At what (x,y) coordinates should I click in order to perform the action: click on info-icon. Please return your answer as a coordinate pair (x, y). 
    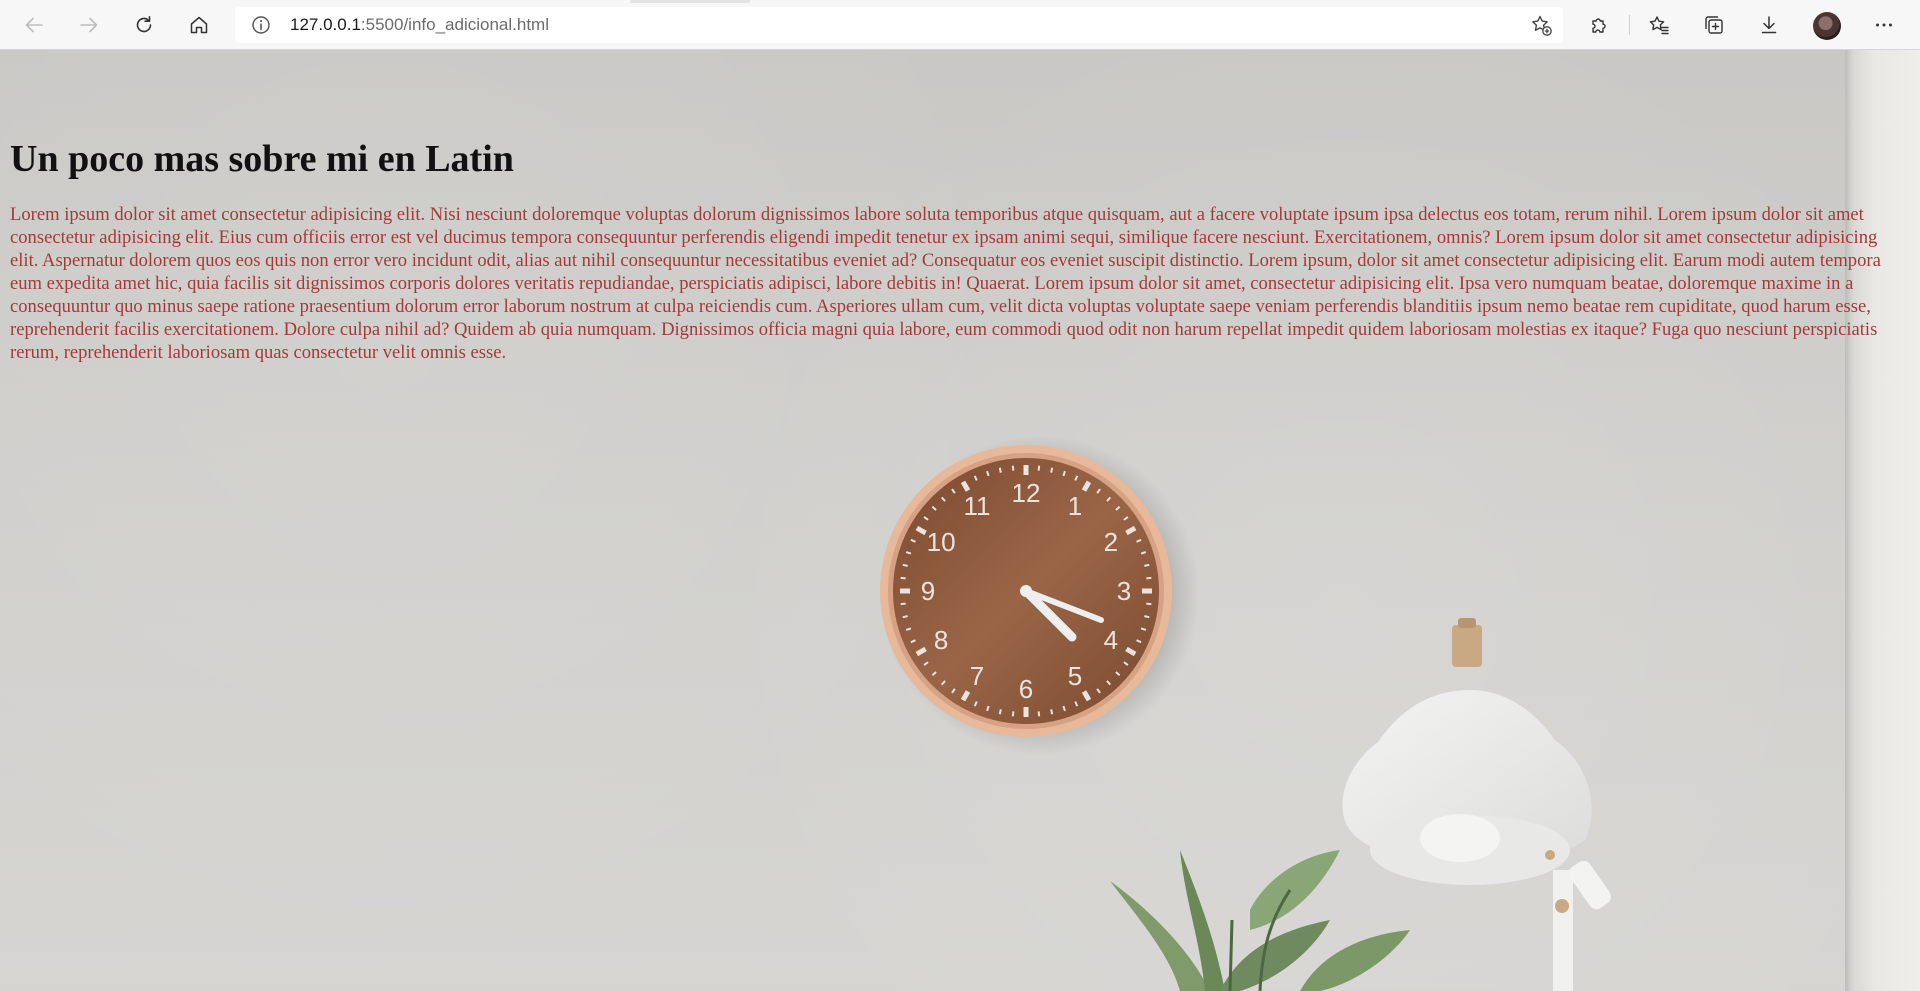
    Looking at the image, I should click on (261, 25).